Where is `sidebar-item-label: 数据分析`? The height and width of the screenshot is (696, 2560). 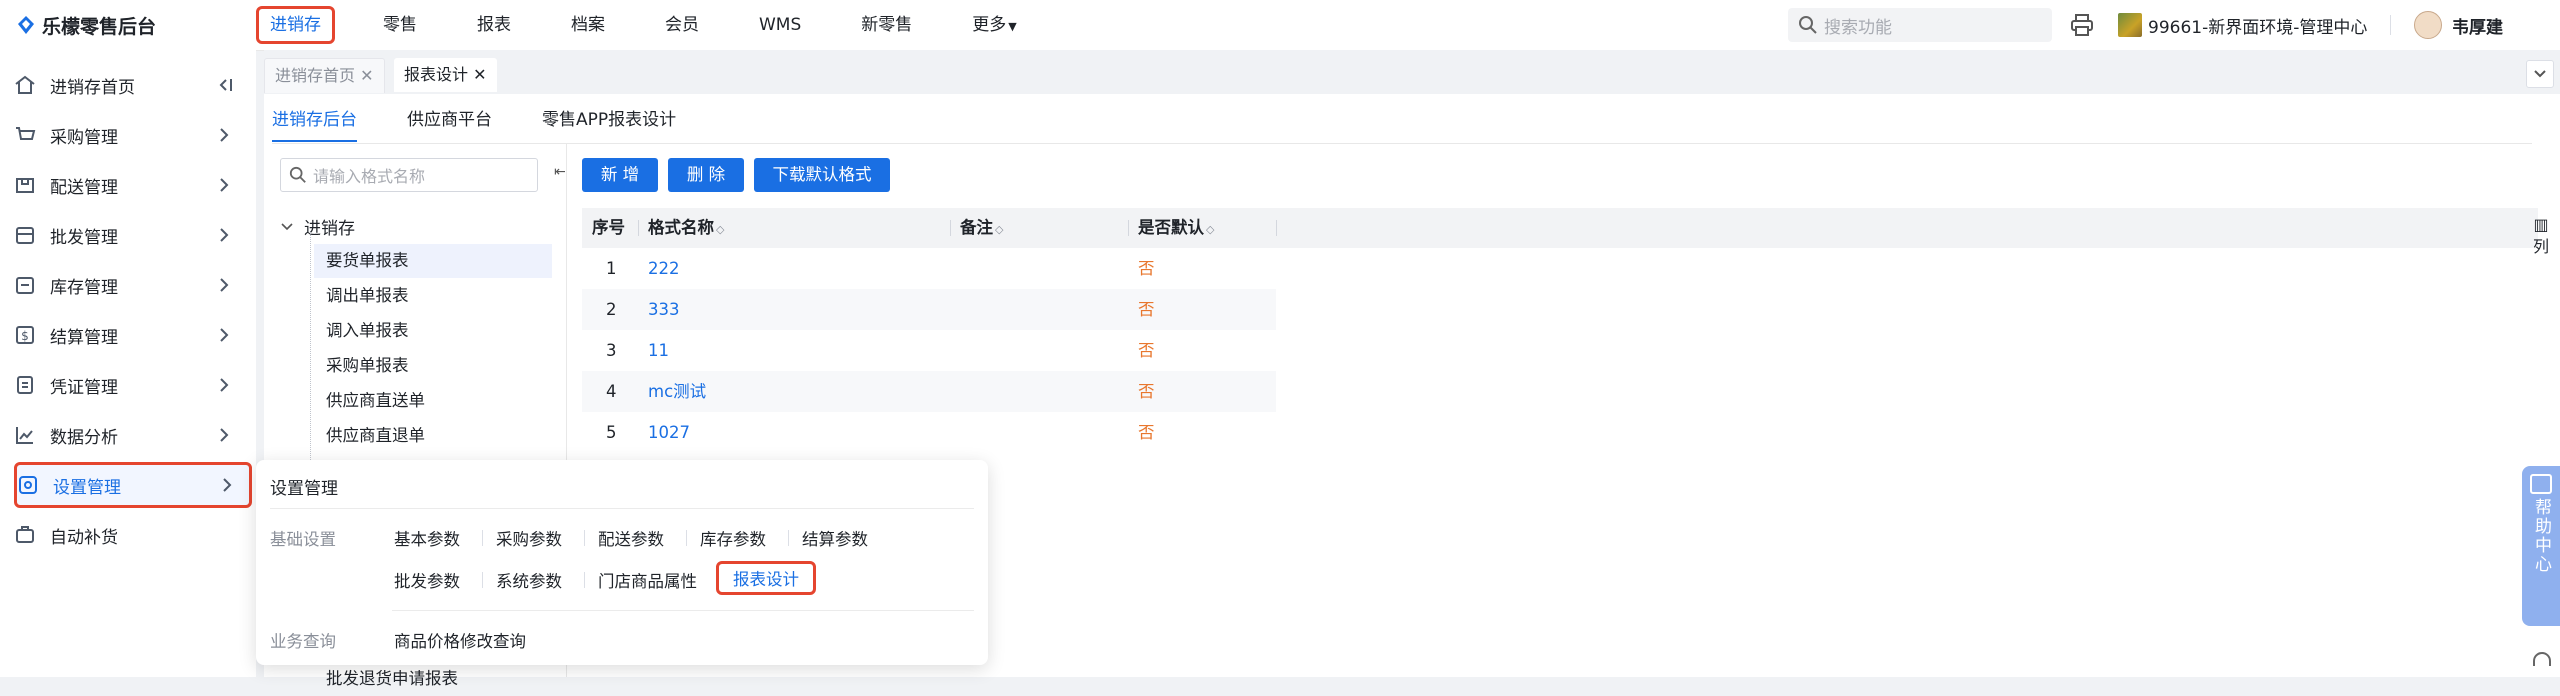
sidebar-item-label: 数据分析 is located at coordinates (84, 437).